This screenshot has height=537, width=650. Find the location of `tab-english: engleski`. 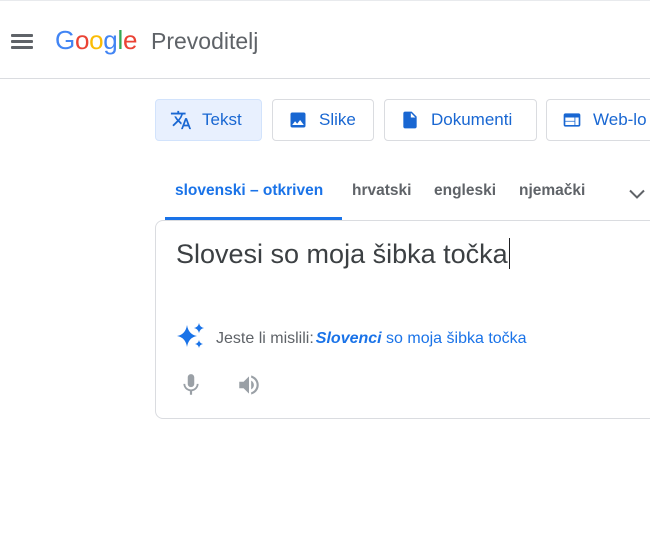

tab-english: engleski is located at coordinates (465, 191).